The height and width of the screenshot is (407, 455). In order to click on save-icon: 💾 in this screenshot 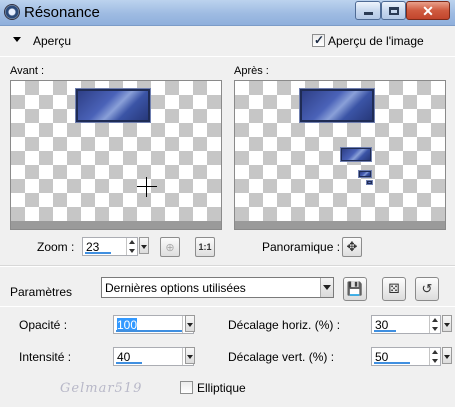, I will do `click(355, 288)`.